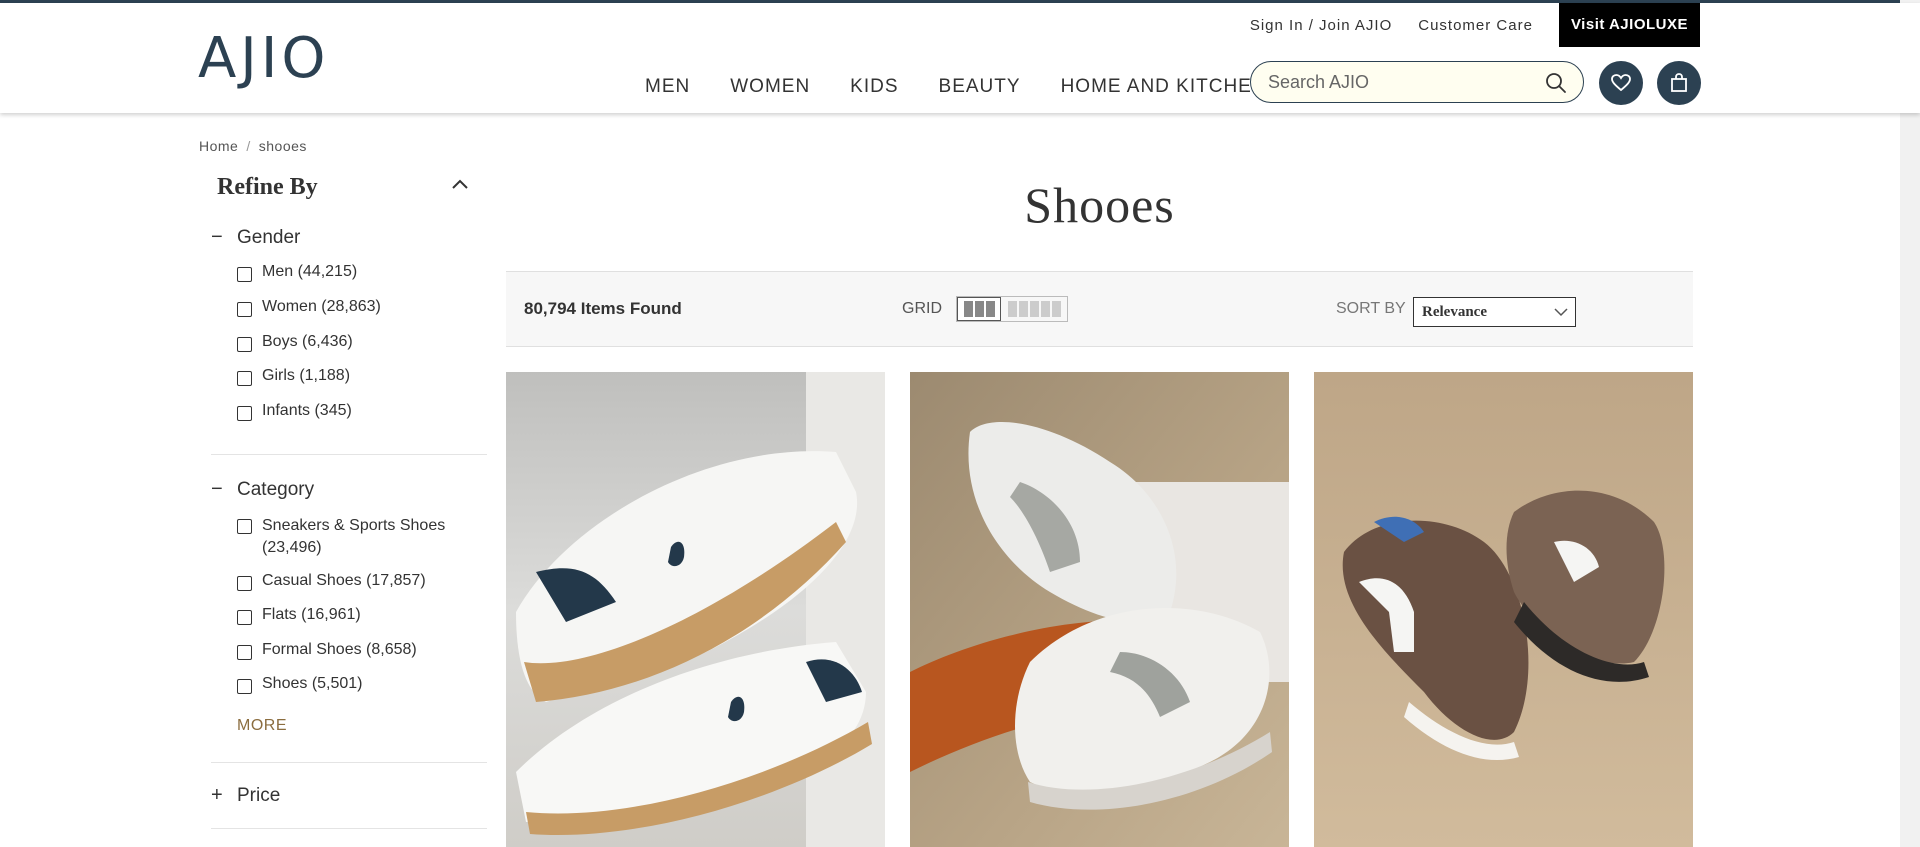 The width and height of the screenshot is (1920, 847). What do you see at coordinates (253, 146) in the screenshot?
I see `breadcrumb: Home / shooes` at bounding box center [253, 146].